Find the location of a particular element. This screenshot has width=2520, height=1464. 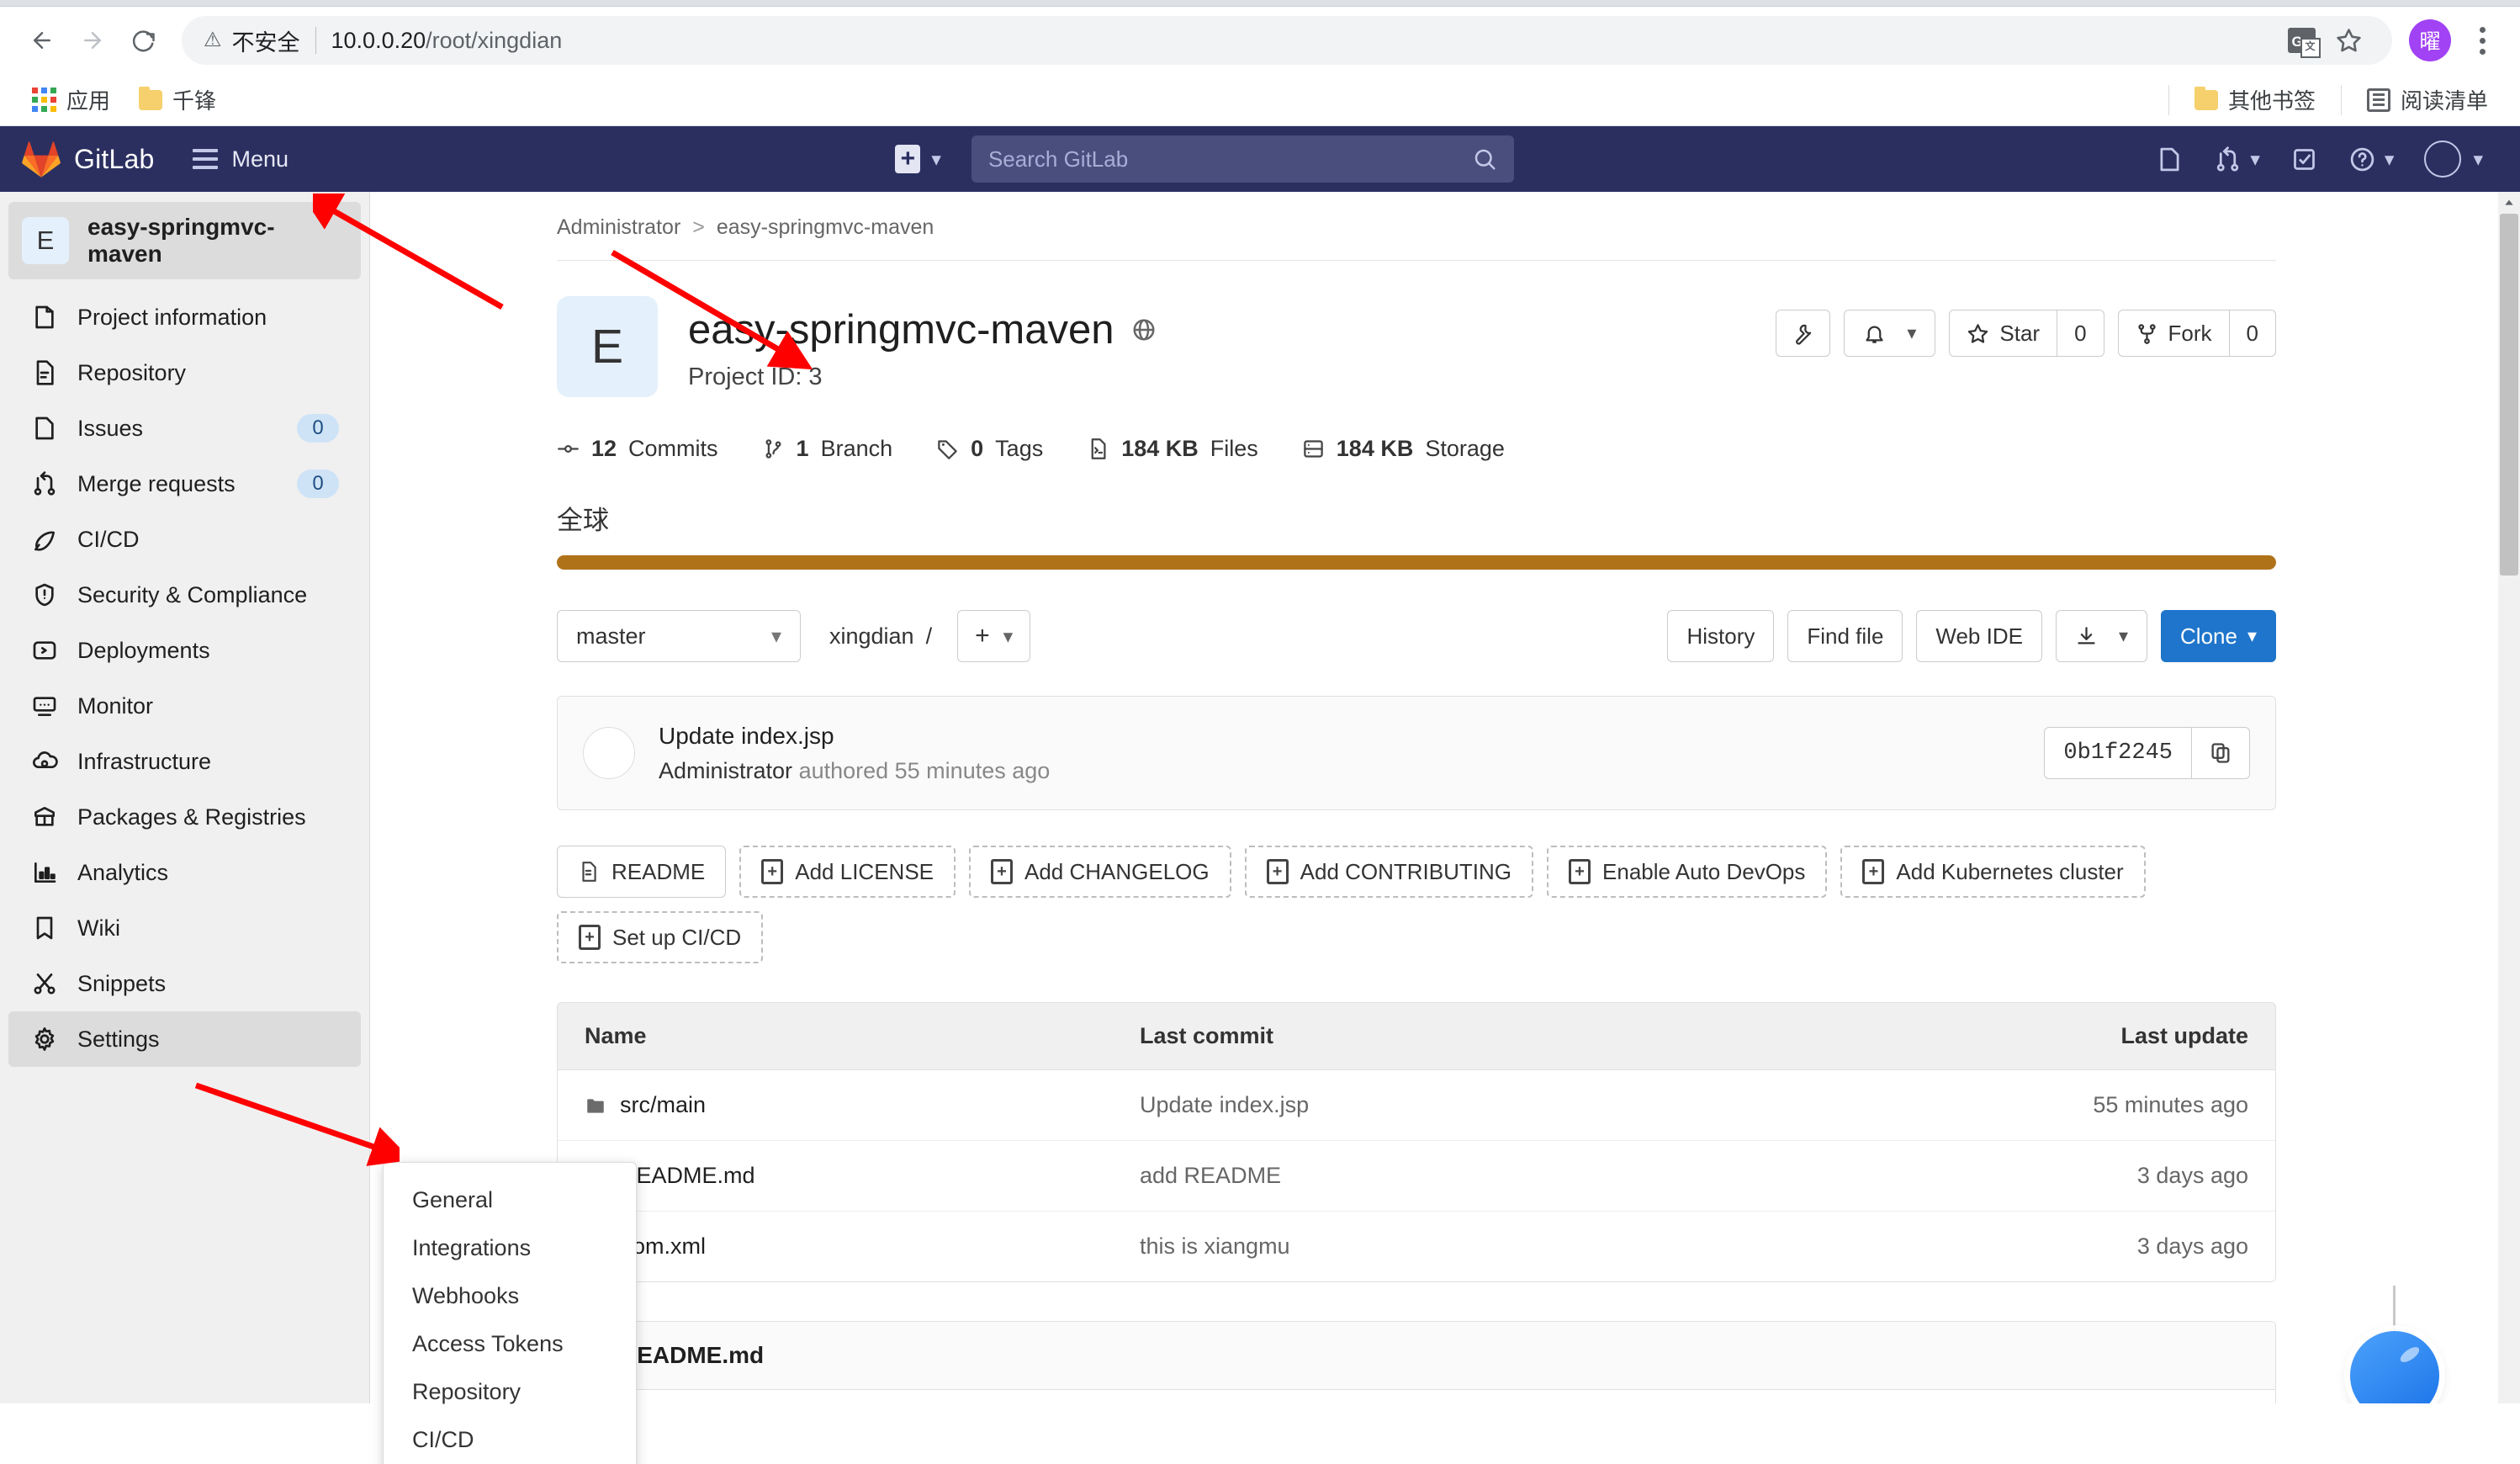

addon-button-add-contributing: + Add CONTRIBUTING is located at coordinates (1389, 872).